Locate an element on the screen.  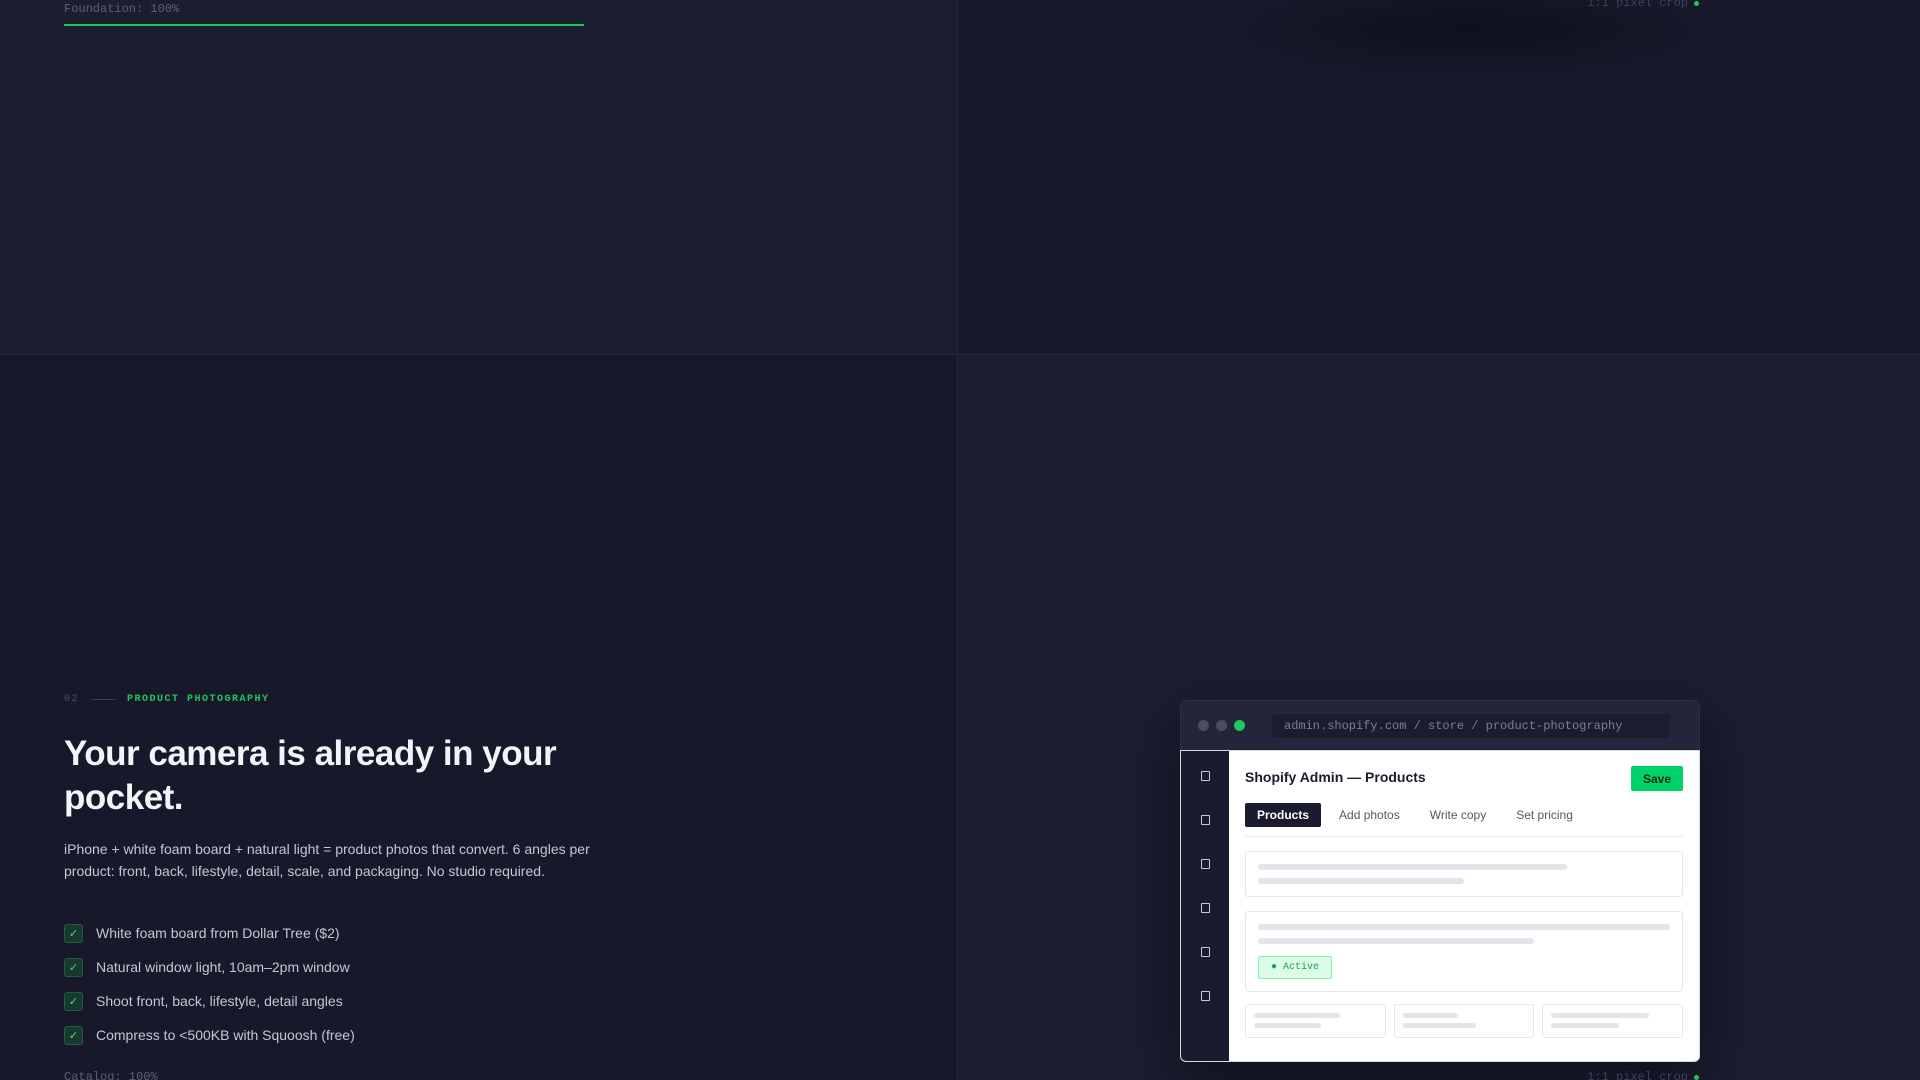
section-number: 02 is located at coordinates (72, 699).